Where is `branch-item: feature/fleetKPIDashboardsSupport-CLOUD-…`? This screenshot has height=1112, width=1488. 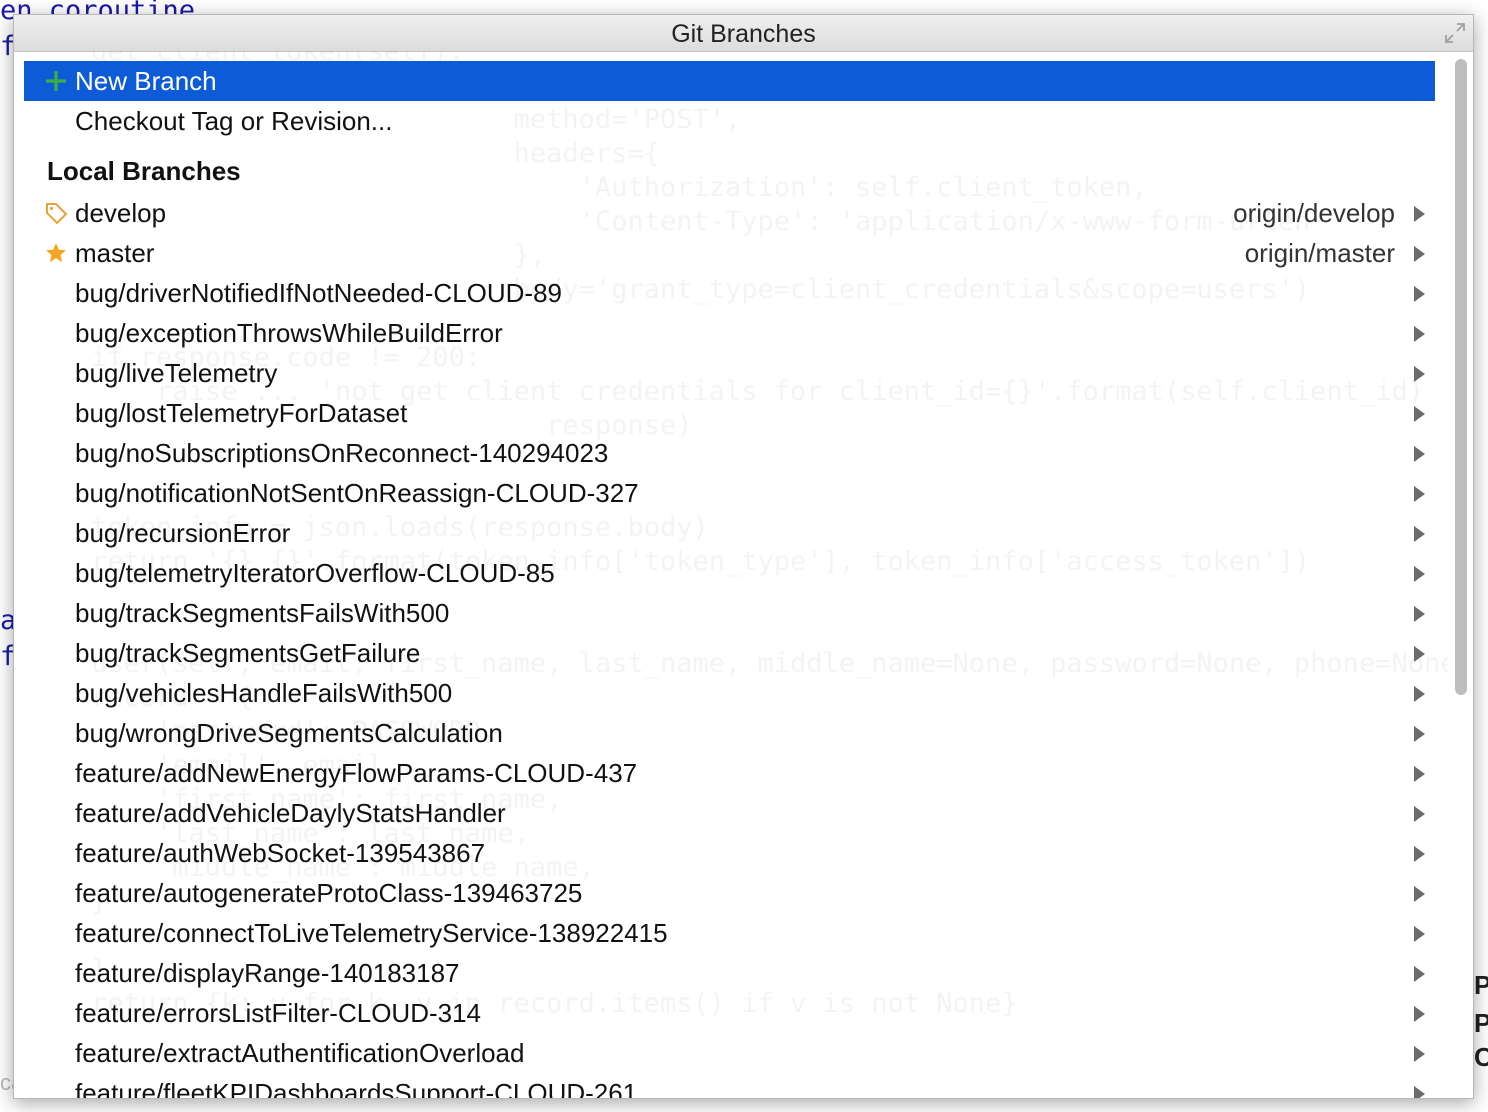 branch-item: feature/fleetKPIDashboardsSupport-CLOUD-… is located at coordinates (729, 1085).